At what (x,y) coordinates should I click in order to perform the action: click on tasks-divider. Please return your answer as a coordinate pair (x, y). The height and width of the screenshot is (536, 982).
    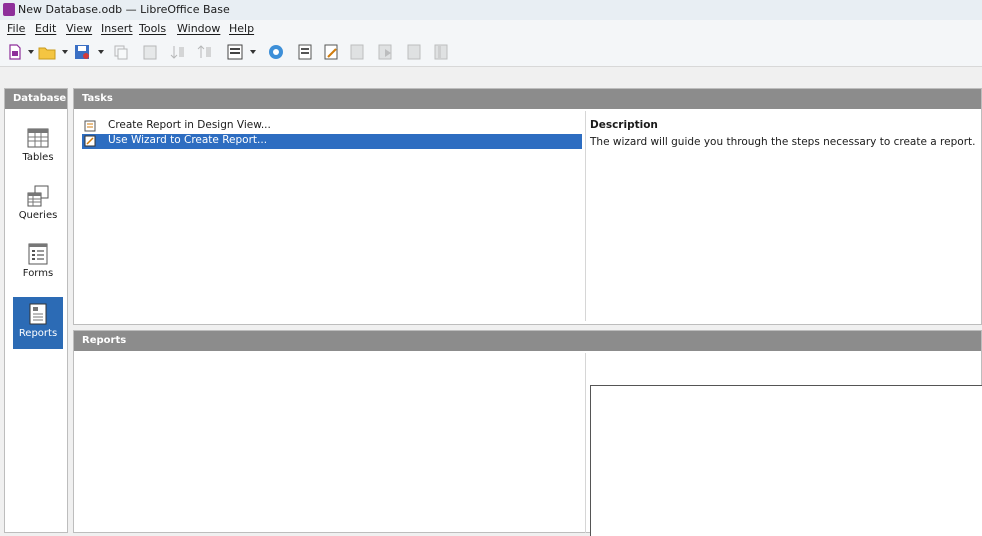
    Looking at the image, I should click on (585, 216).